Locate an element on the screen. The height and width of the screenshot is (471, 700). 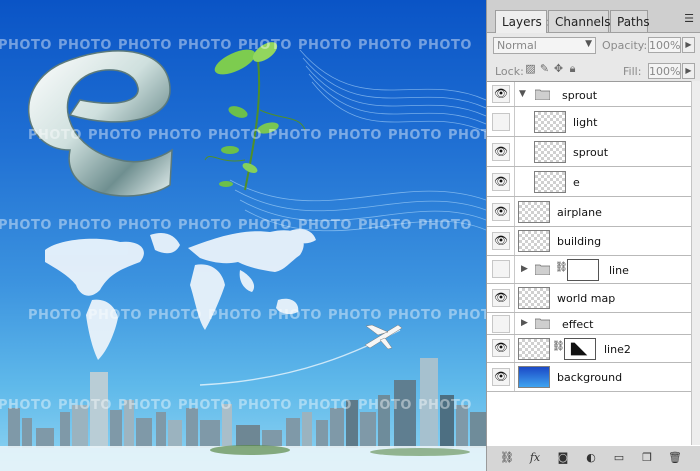
layer-row: ▶ ⛓︎ line is located at coordinates (593, 270).